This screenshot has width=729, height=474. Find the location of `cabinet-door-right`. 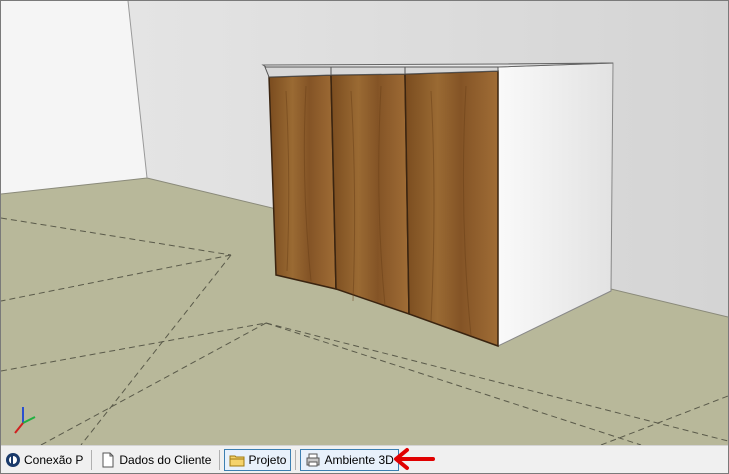

cabinet-door-right is located at coordinates (451, 209).